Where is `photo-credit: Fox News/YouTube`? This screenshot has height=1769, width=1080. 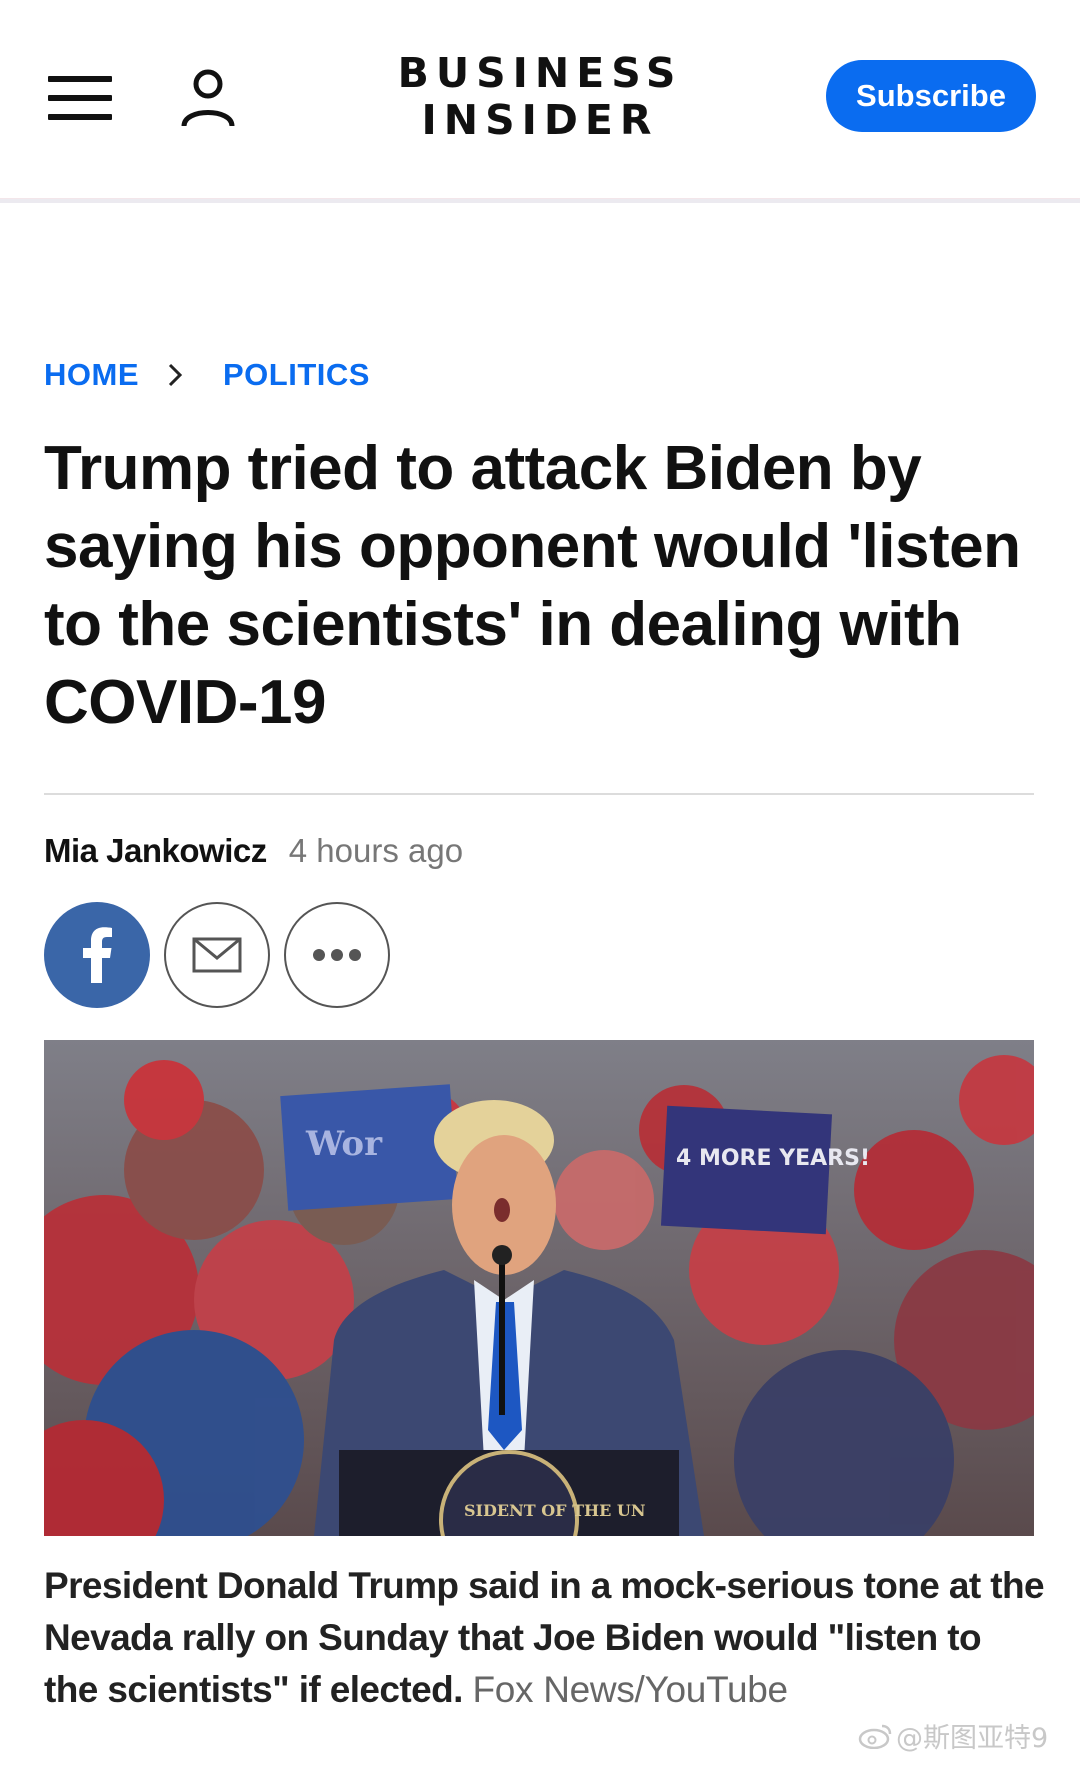
photo-credit: Fox News/YouTube is located at coordinates (630, 1689).